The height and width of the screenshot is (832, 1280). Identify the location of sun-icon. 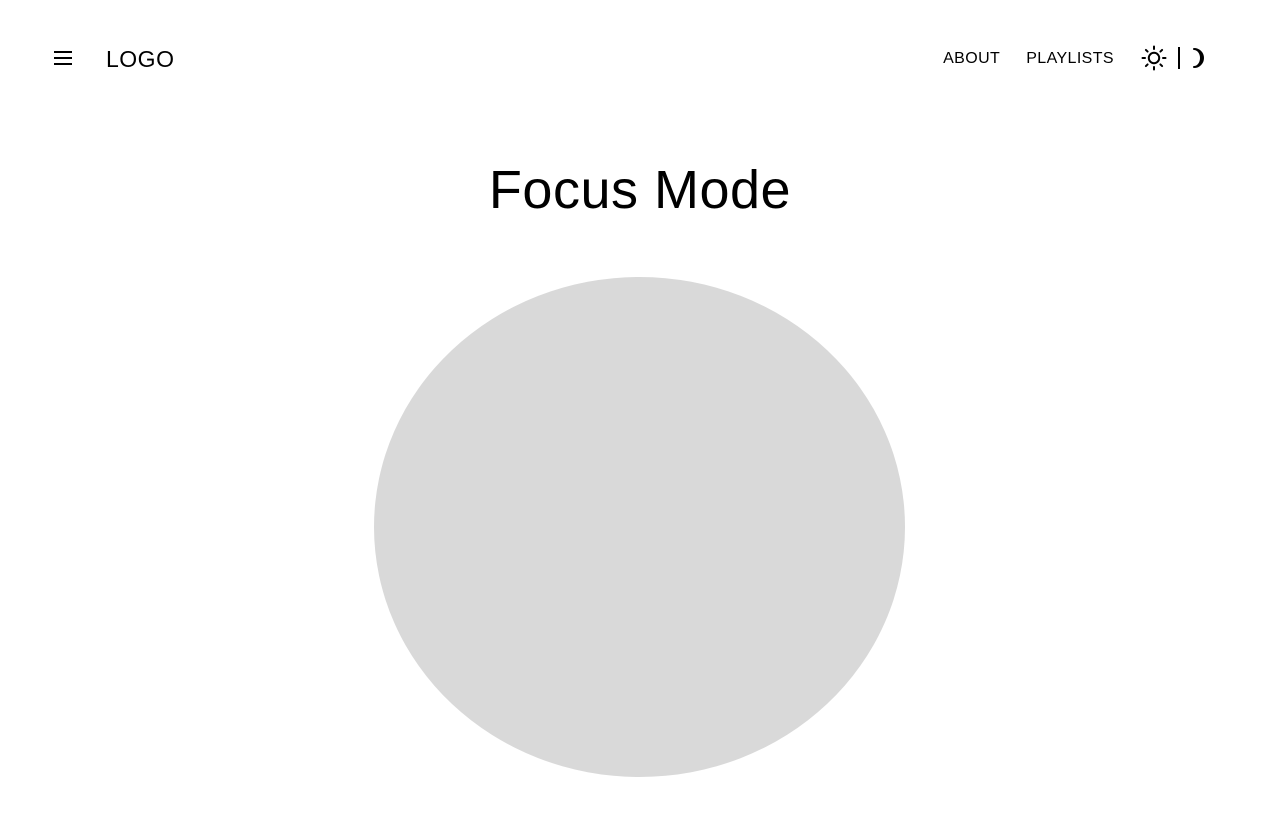
(1154, 58).